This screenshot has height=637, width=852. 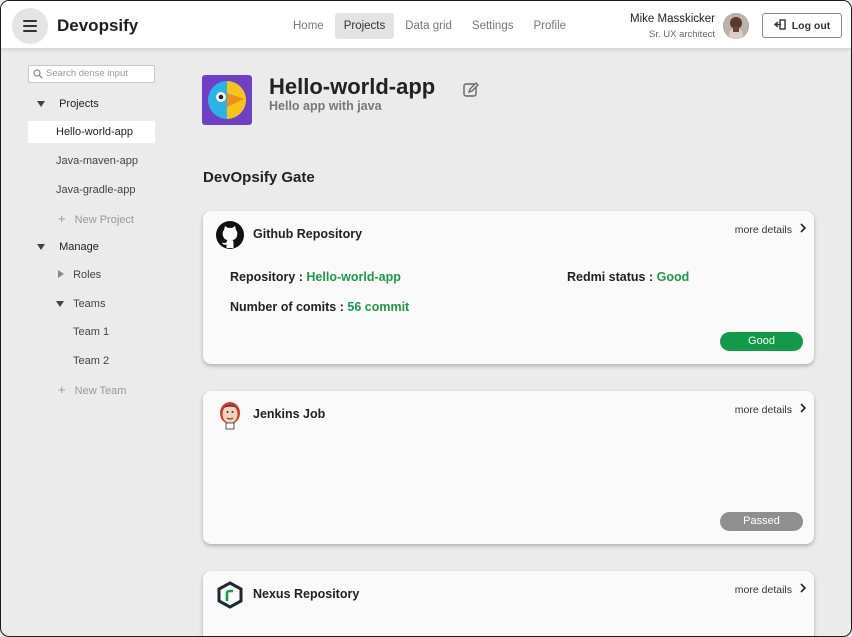 I want to click on nexus-card-title: Nexus Repository, so click(x=306, y=594).